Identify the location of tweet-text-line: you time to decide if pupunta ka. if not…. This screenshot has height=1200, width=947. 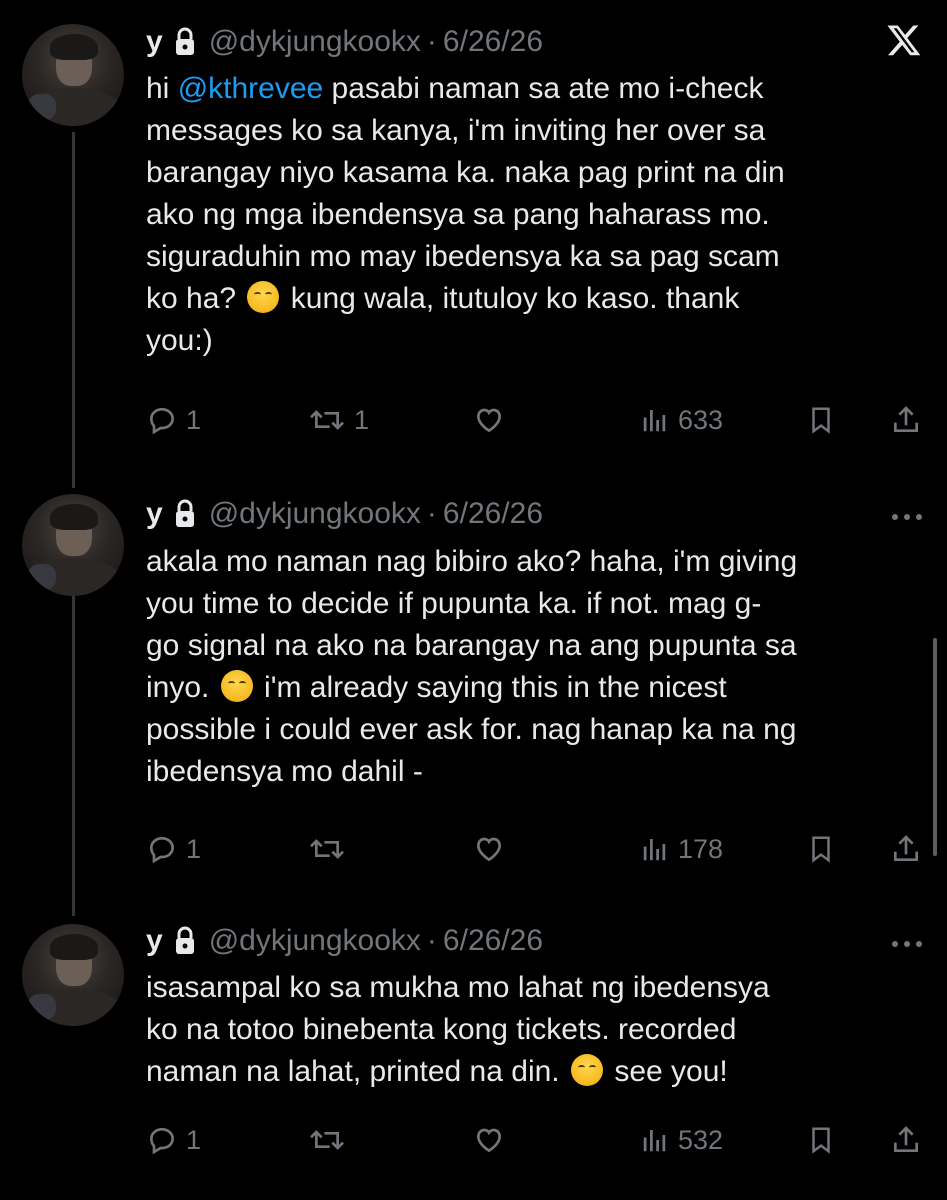
(454, 603).